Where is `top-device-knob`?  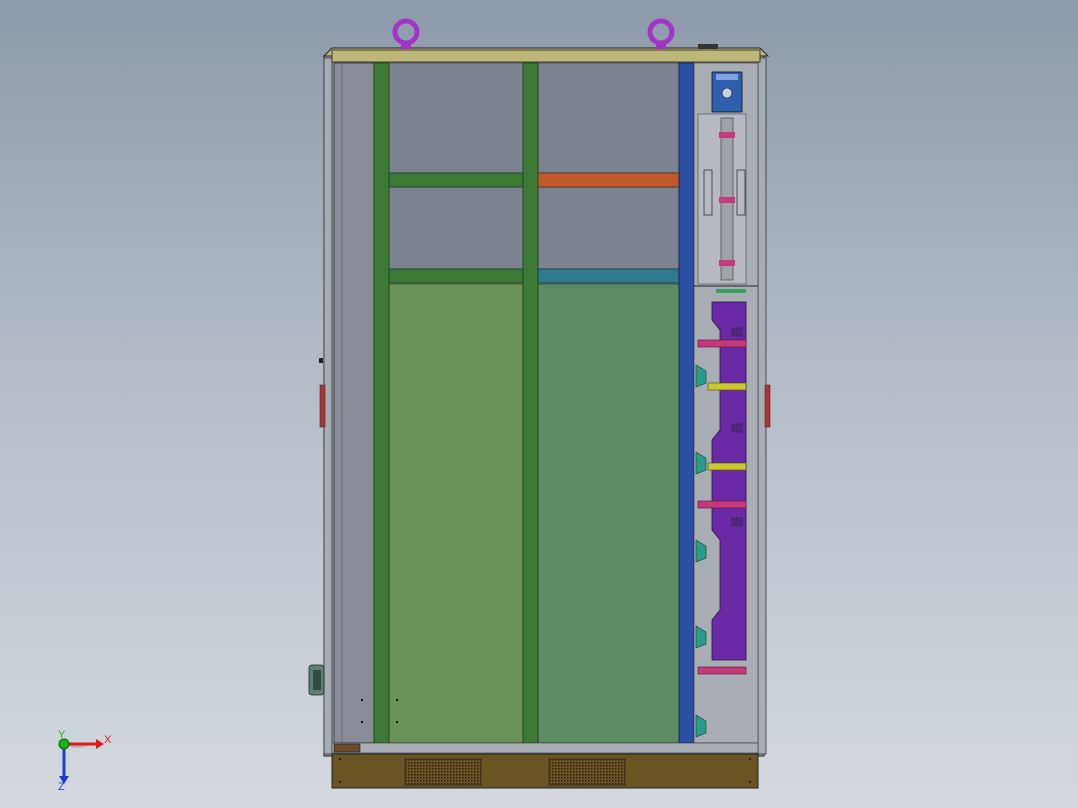
top-device-knob is located at coordinates (727, 93).